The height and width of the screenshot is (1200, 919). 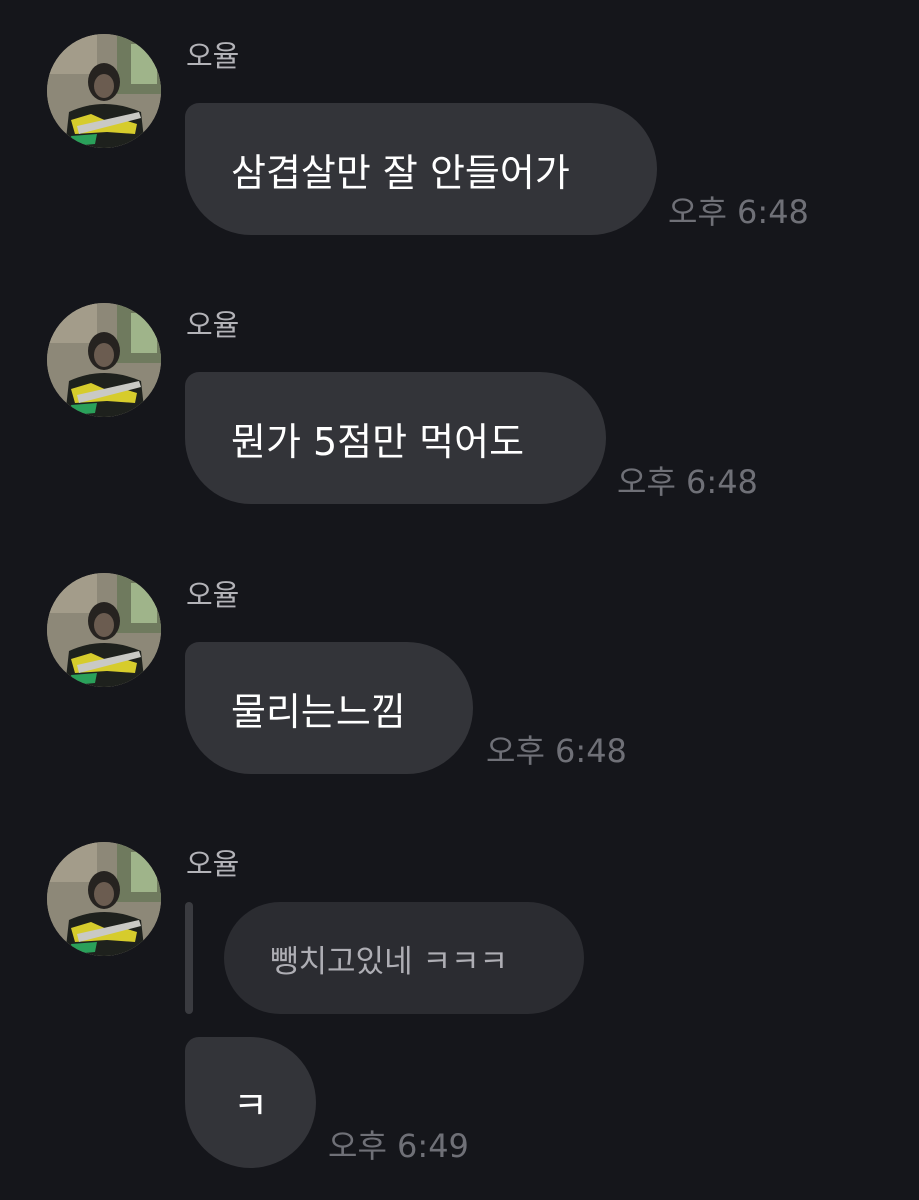 I want to click on message-bubble: 뭔가 5점만 먹어도, so click(x=395, y=438).